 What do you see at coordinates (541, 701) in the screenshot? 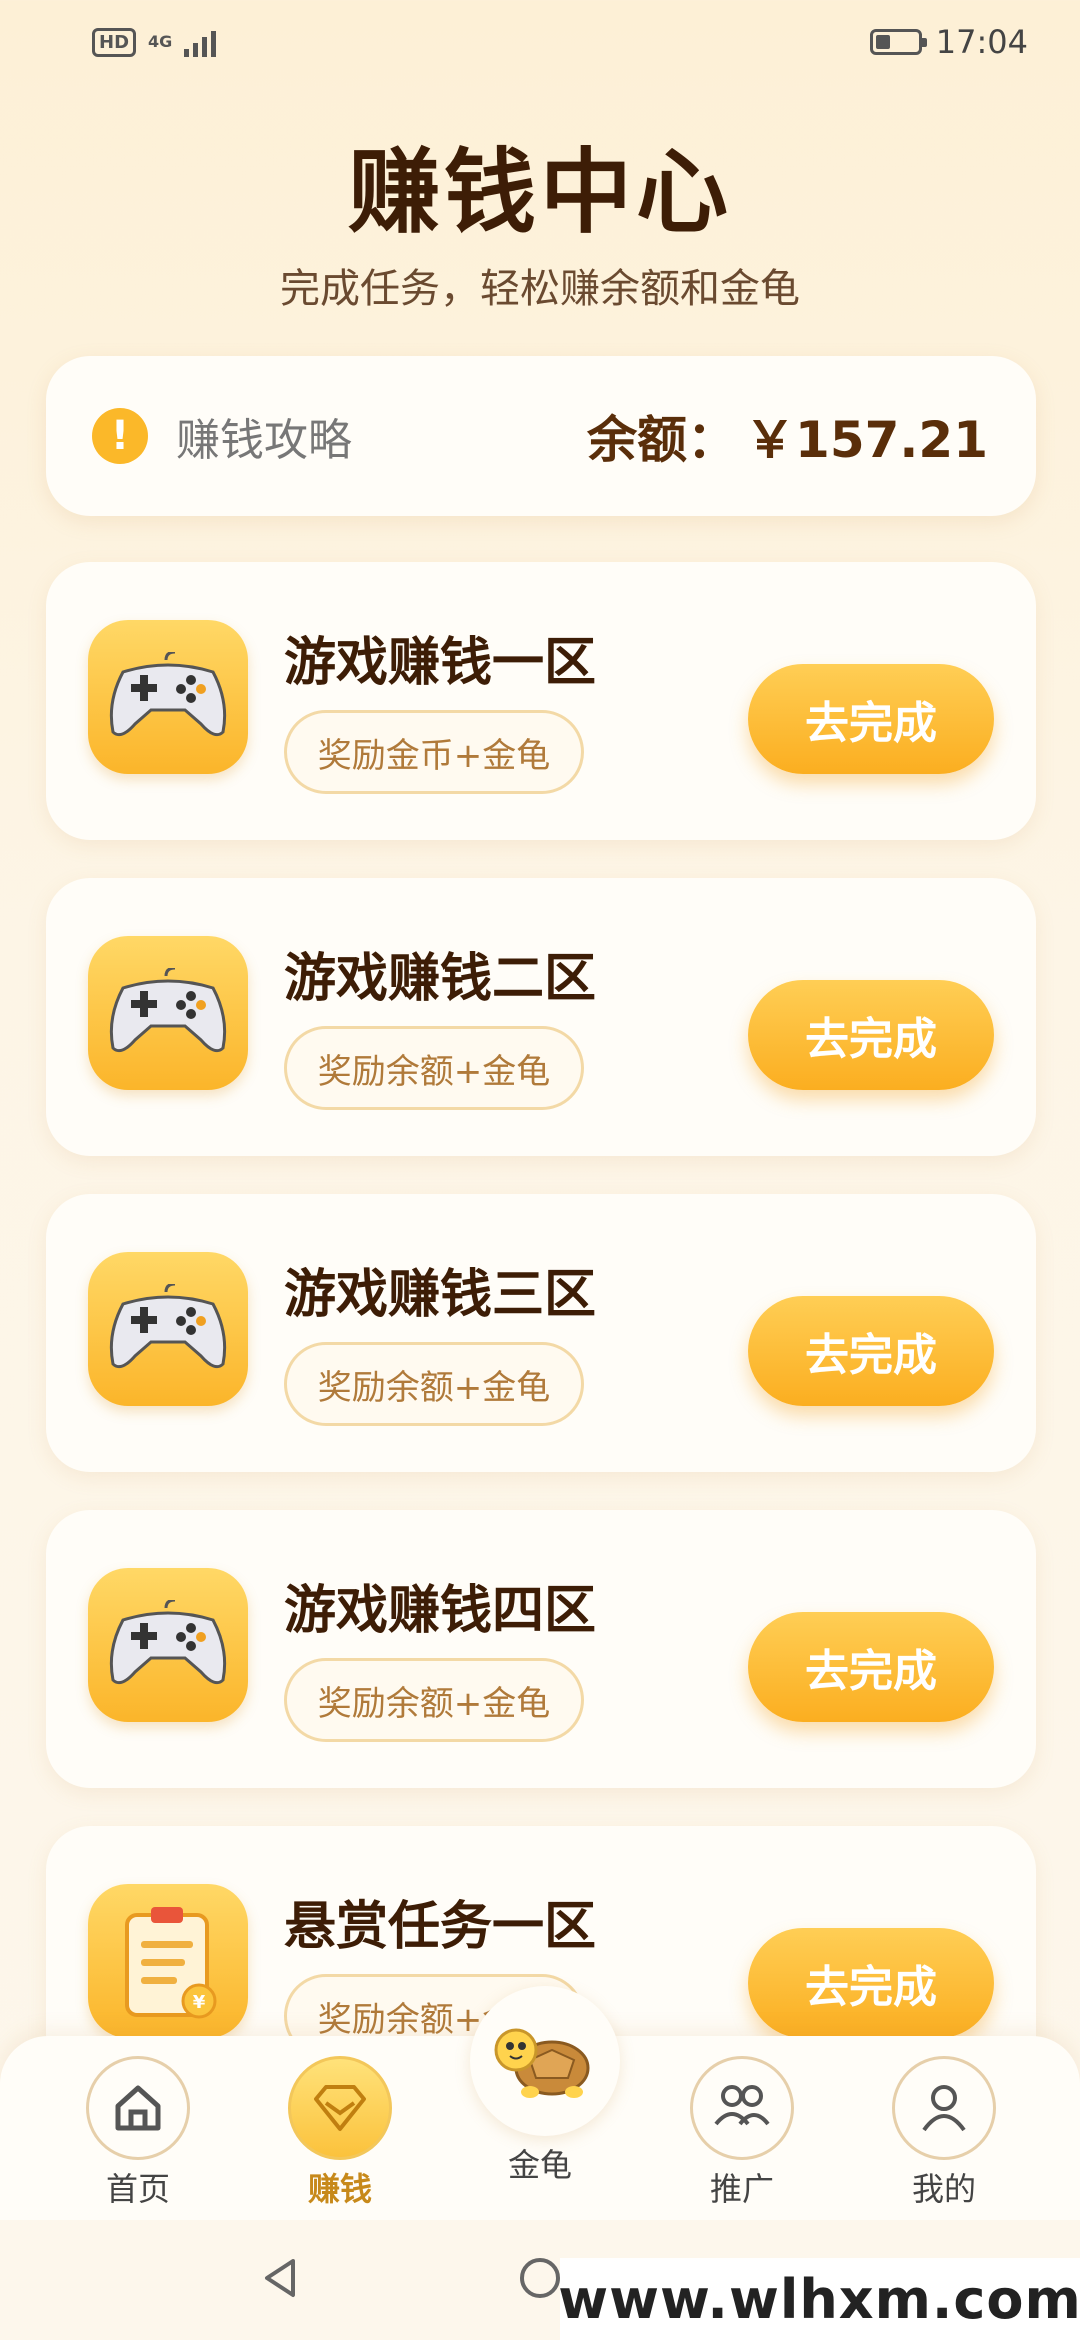
I see `task-card: 游戏赚钱一区 奖励金币+金龟 去完成` at bounding box center [541, 701].